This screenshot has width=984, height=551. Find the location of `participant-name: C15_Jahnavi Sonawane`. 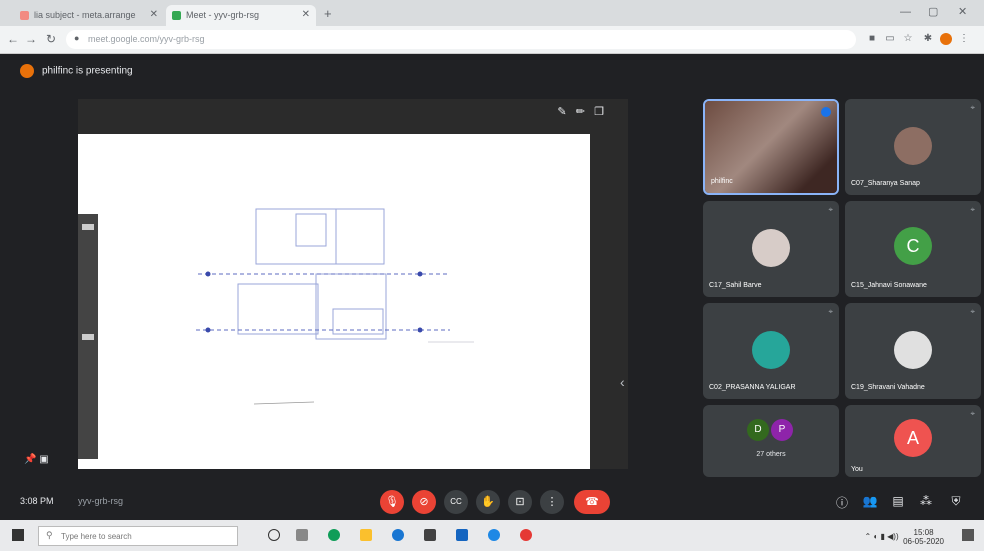

participant-name: C15_Jahnavi Sonawane is located at coordinates (889, 285).